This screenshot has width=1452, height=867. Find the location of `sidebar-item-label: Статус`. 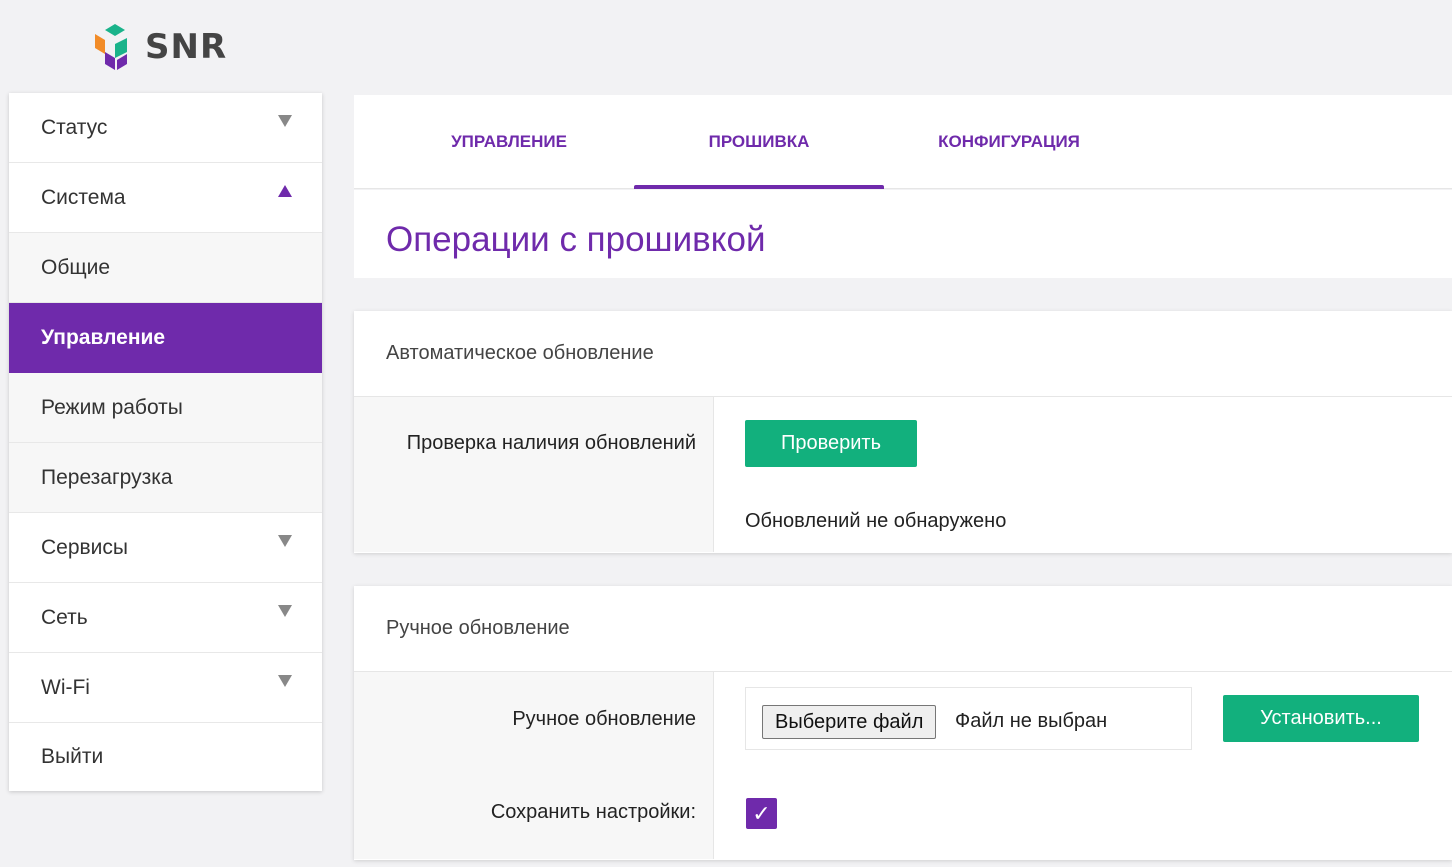

sidebar-item-label: Статус is located at coordinates (74, 127).